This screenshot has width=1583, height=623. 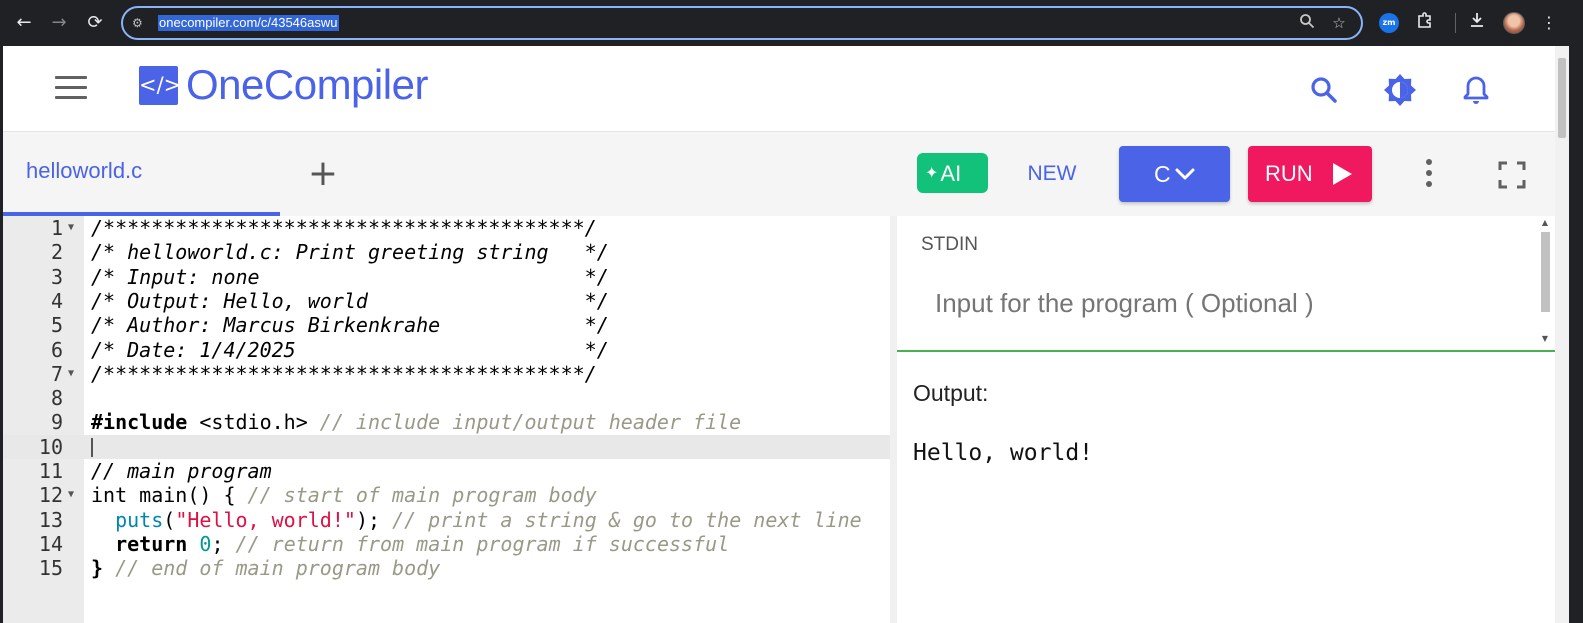 I want to click on code-line: 4 /* Output: Hello, world */, so click(x=446, y=301).